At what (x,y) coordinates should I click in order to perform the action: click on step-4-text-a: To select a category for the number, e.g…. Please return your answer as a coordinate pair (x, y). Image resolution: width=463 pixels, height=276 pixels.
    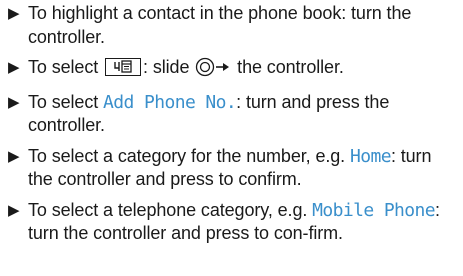
    Looking at the image, I should click on (189, 155).